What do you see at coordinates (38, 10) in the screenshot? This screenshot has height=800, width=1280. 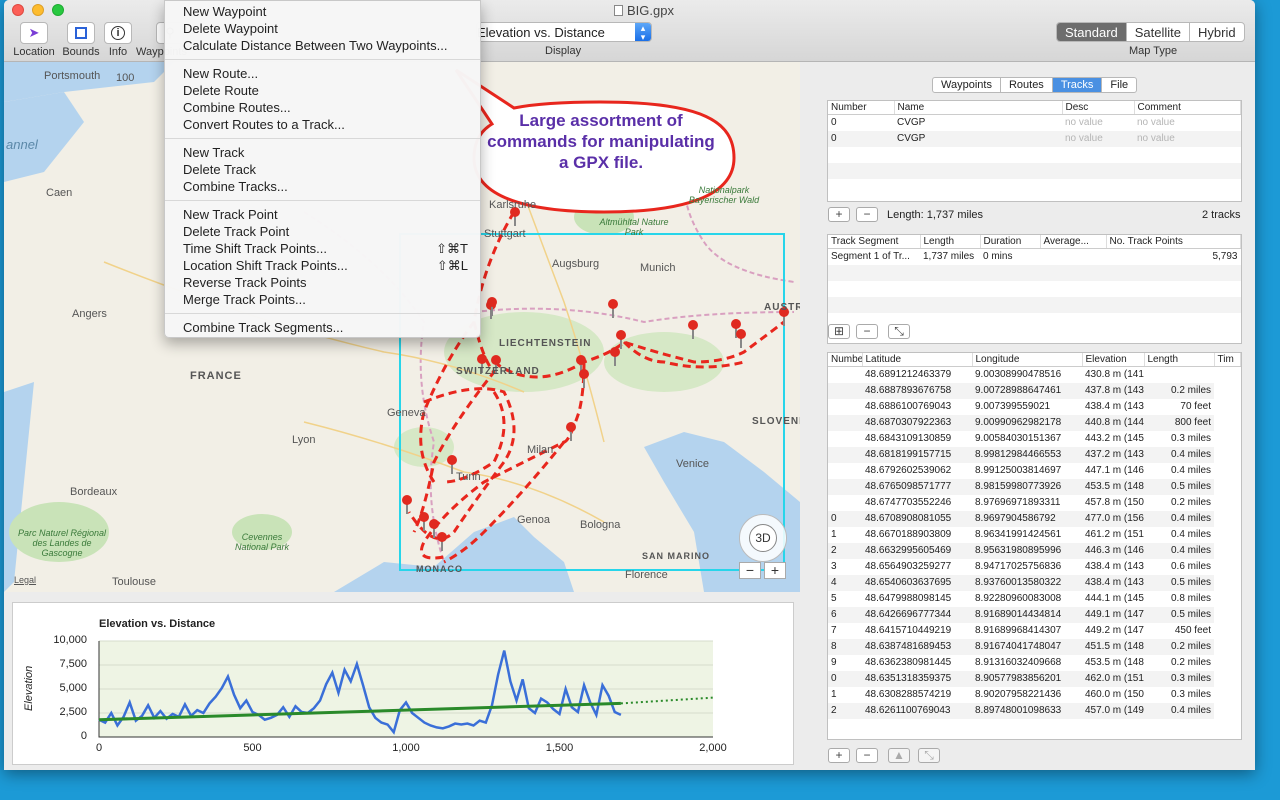 I see `minimize-window-button` at bounding box center [38, 10].